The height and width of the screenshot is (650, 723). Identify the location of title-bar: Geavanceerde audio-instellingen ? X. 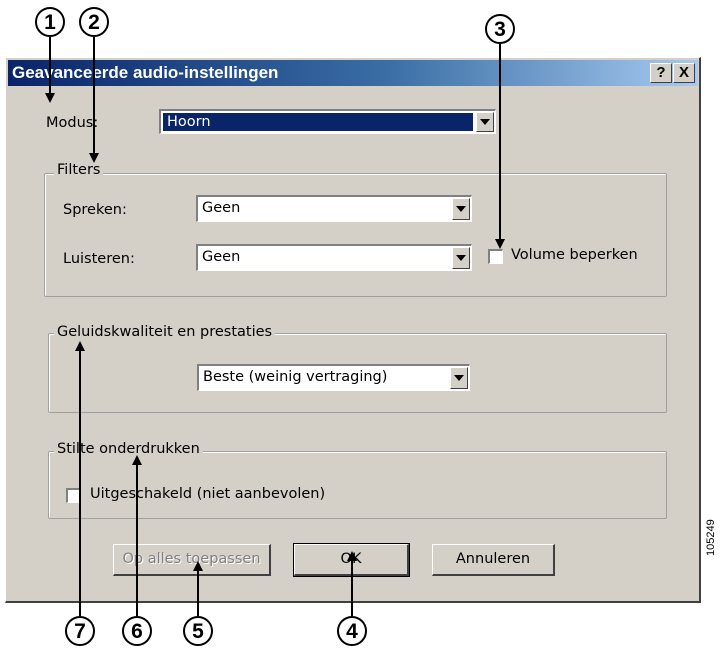
(353, 73).